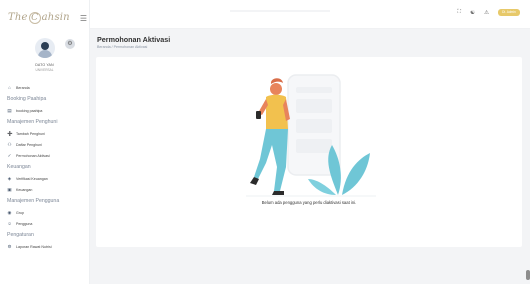 Image resolution: width=530 pixels, height=284 pixels. I want to click on notification-icon: ⚠, so click(486, 13).